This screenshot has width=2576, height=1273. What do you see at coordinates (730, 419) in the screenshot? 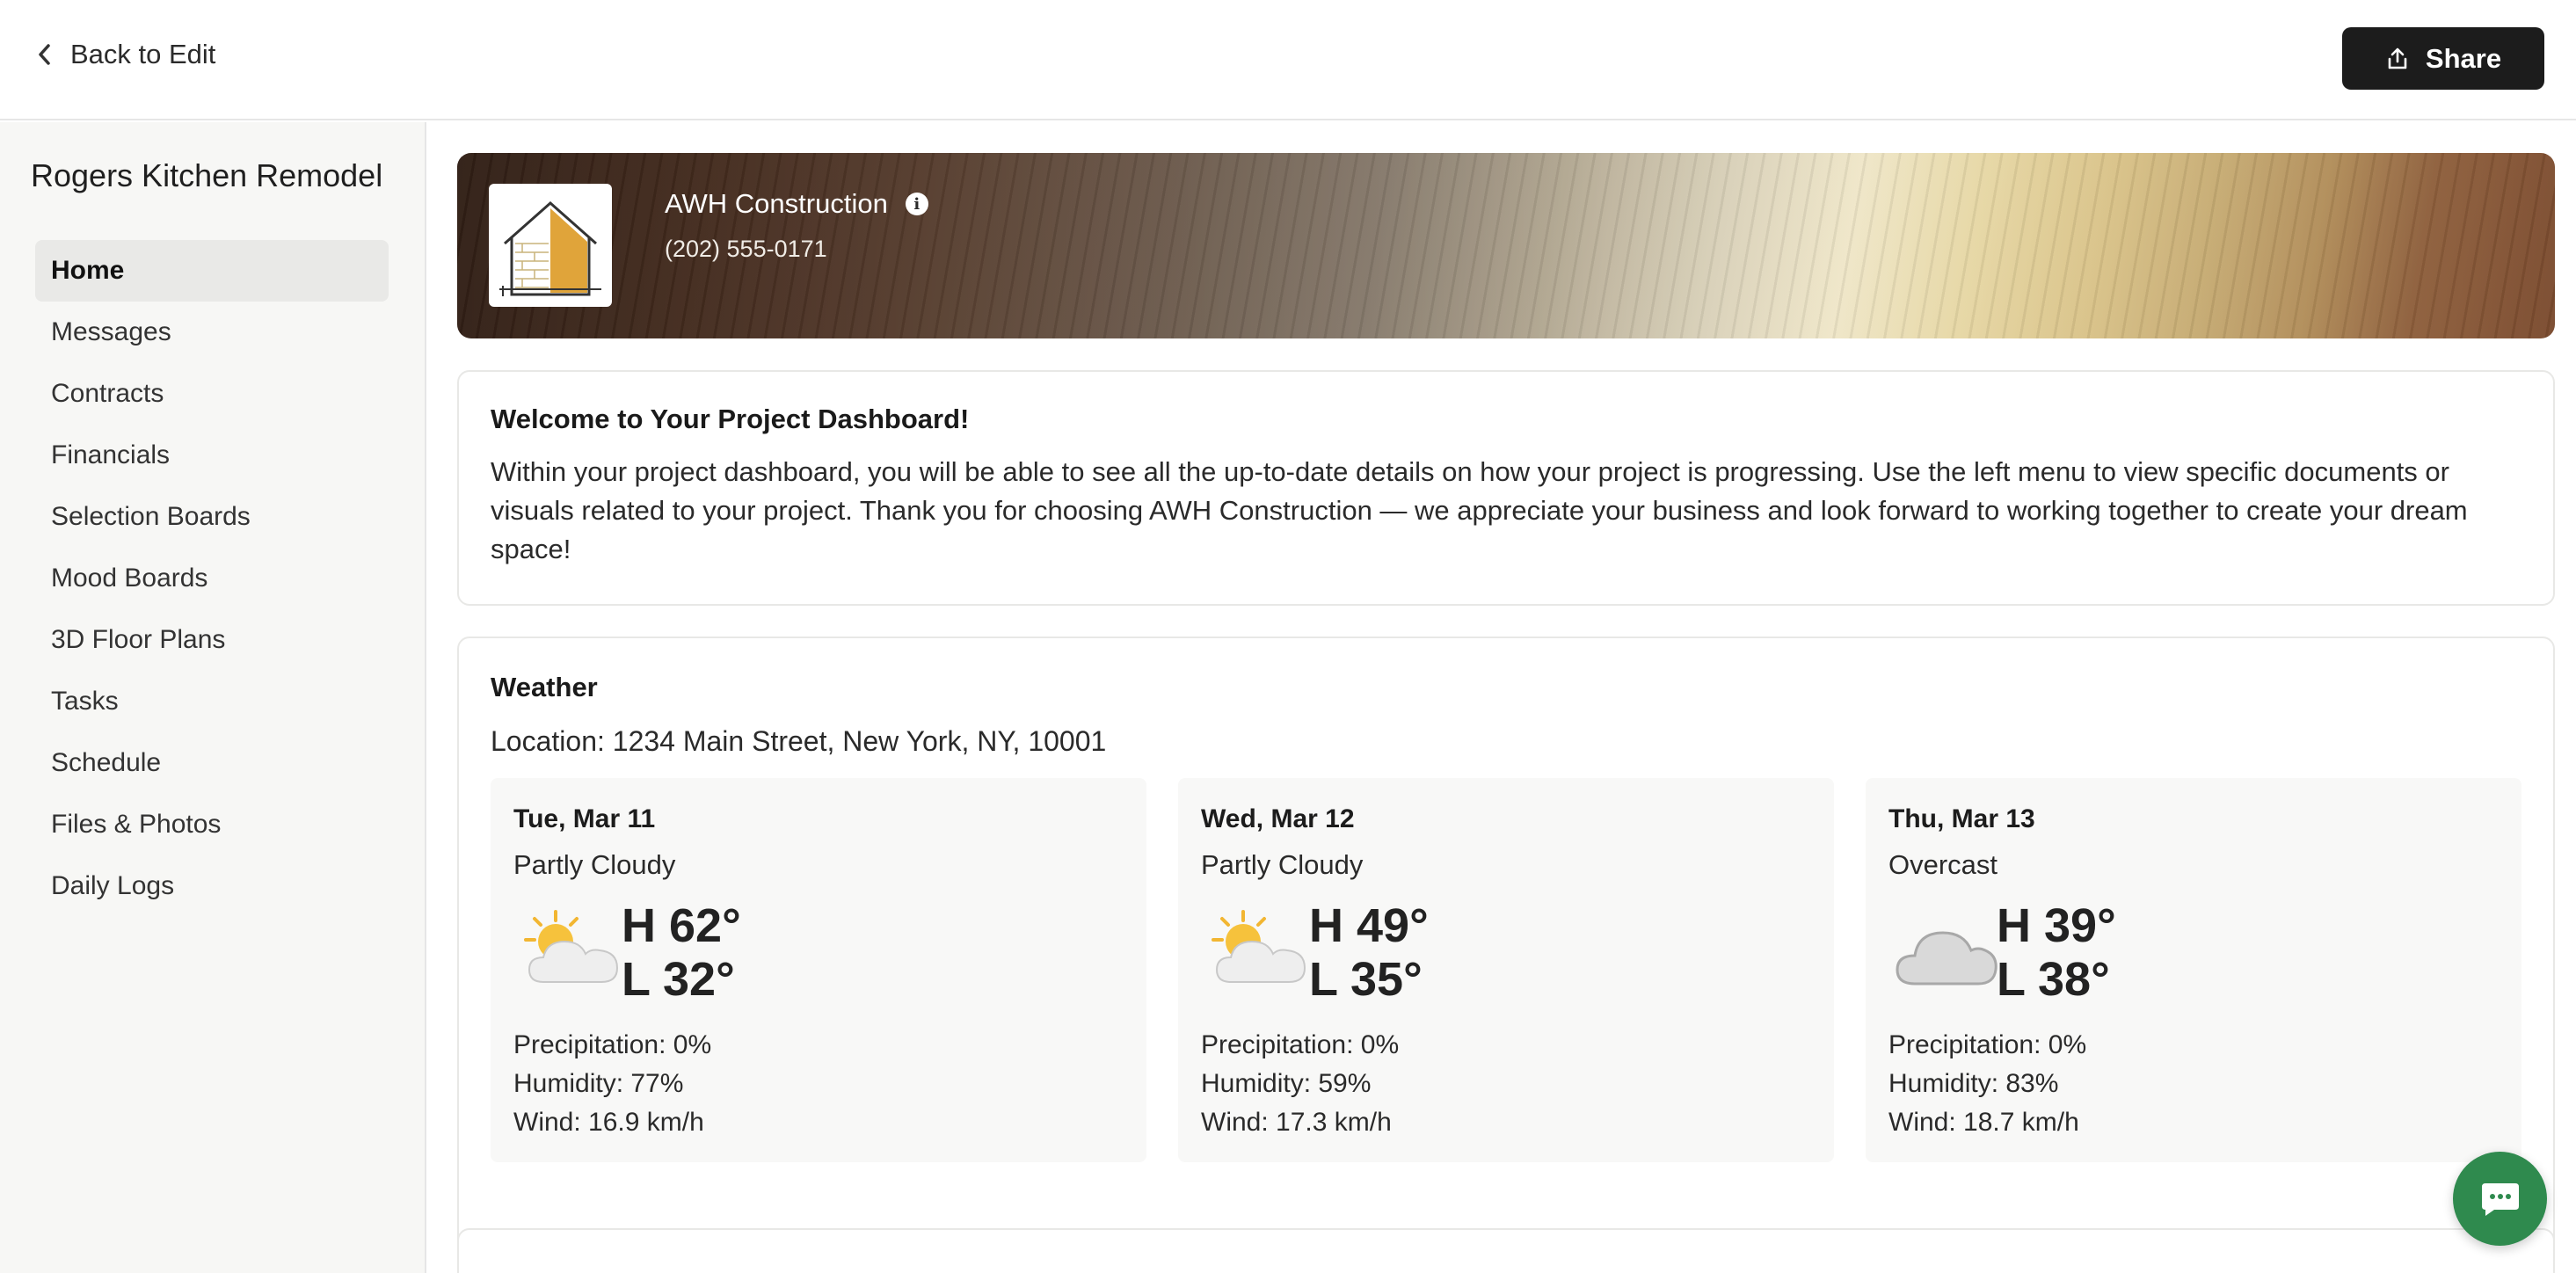
I see `welcome-title: Welcome to Your Project Dashboard!` at bounding box center [730, 419].